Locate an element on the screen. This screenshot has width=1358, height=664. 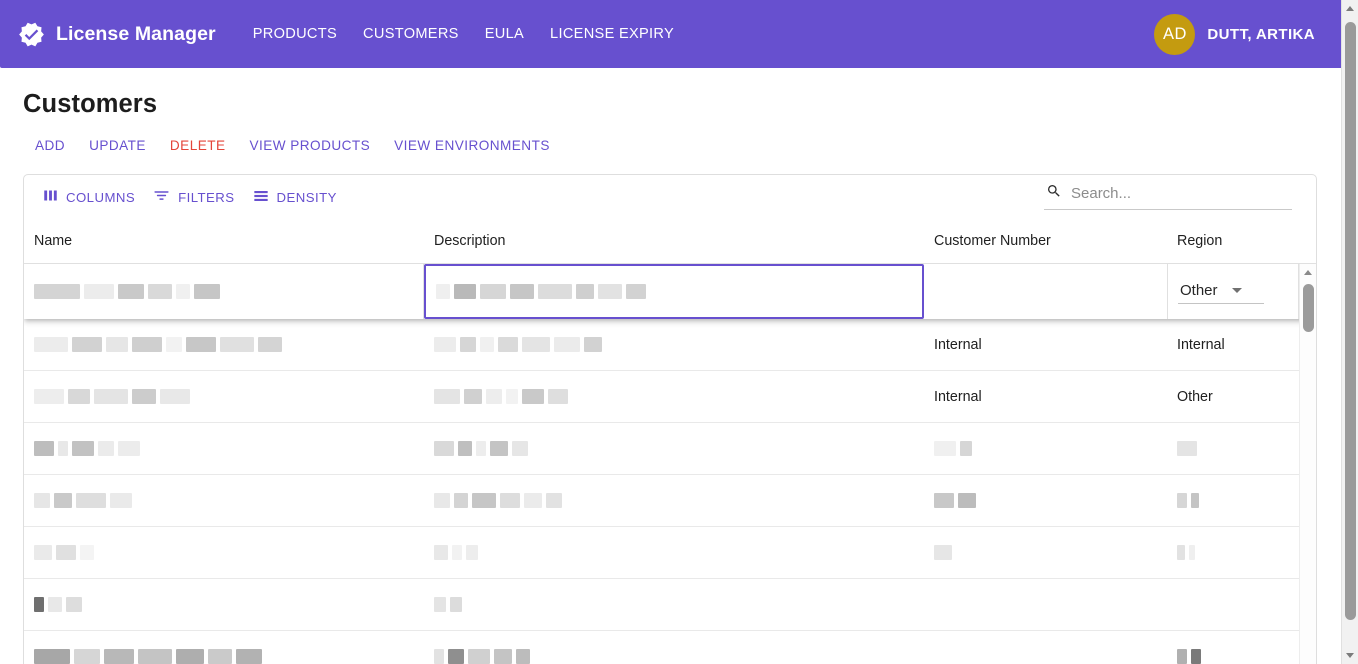
density-icon is located at coordinates (261, 197).